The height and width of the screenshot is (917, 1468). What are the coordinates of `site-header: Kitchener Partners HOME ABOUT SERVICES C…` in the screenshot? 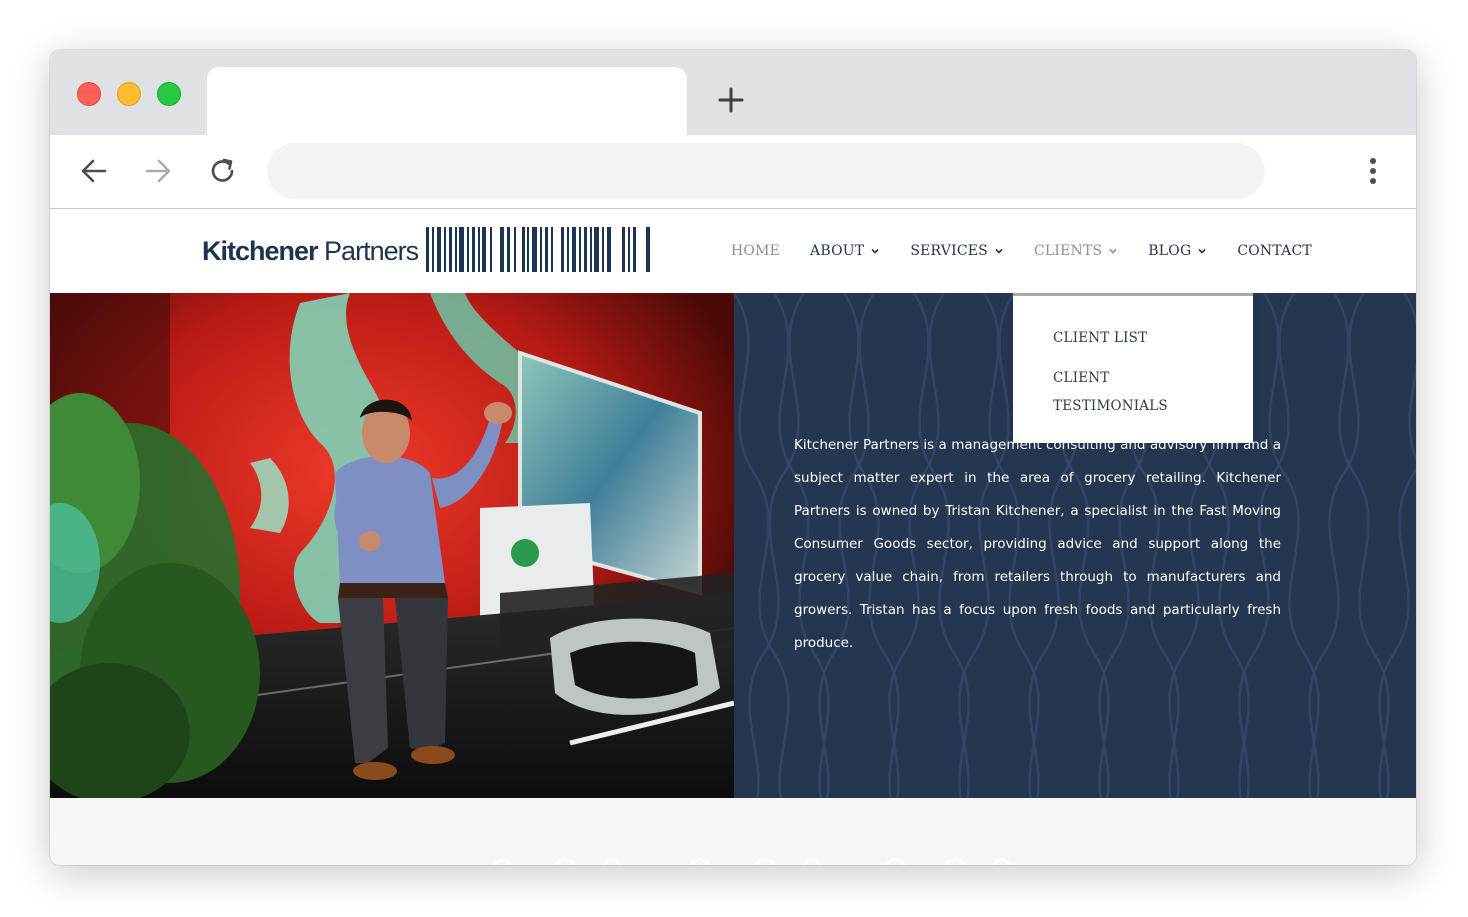 It's located at (733, 251).